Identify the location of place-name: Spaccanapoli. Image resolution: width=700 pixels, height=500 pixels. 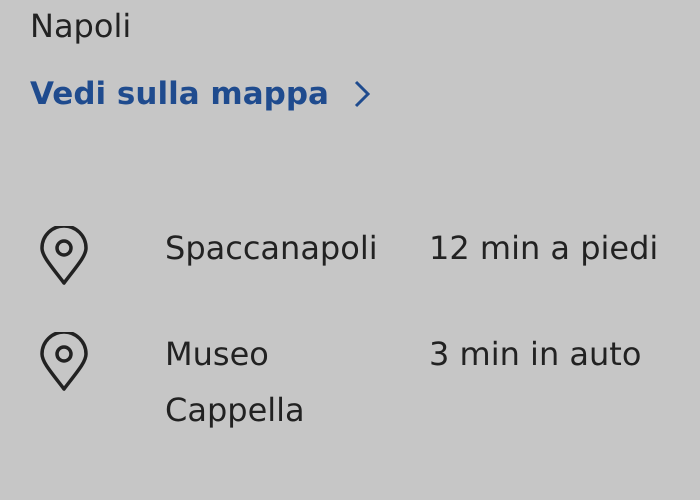
(272, 248).